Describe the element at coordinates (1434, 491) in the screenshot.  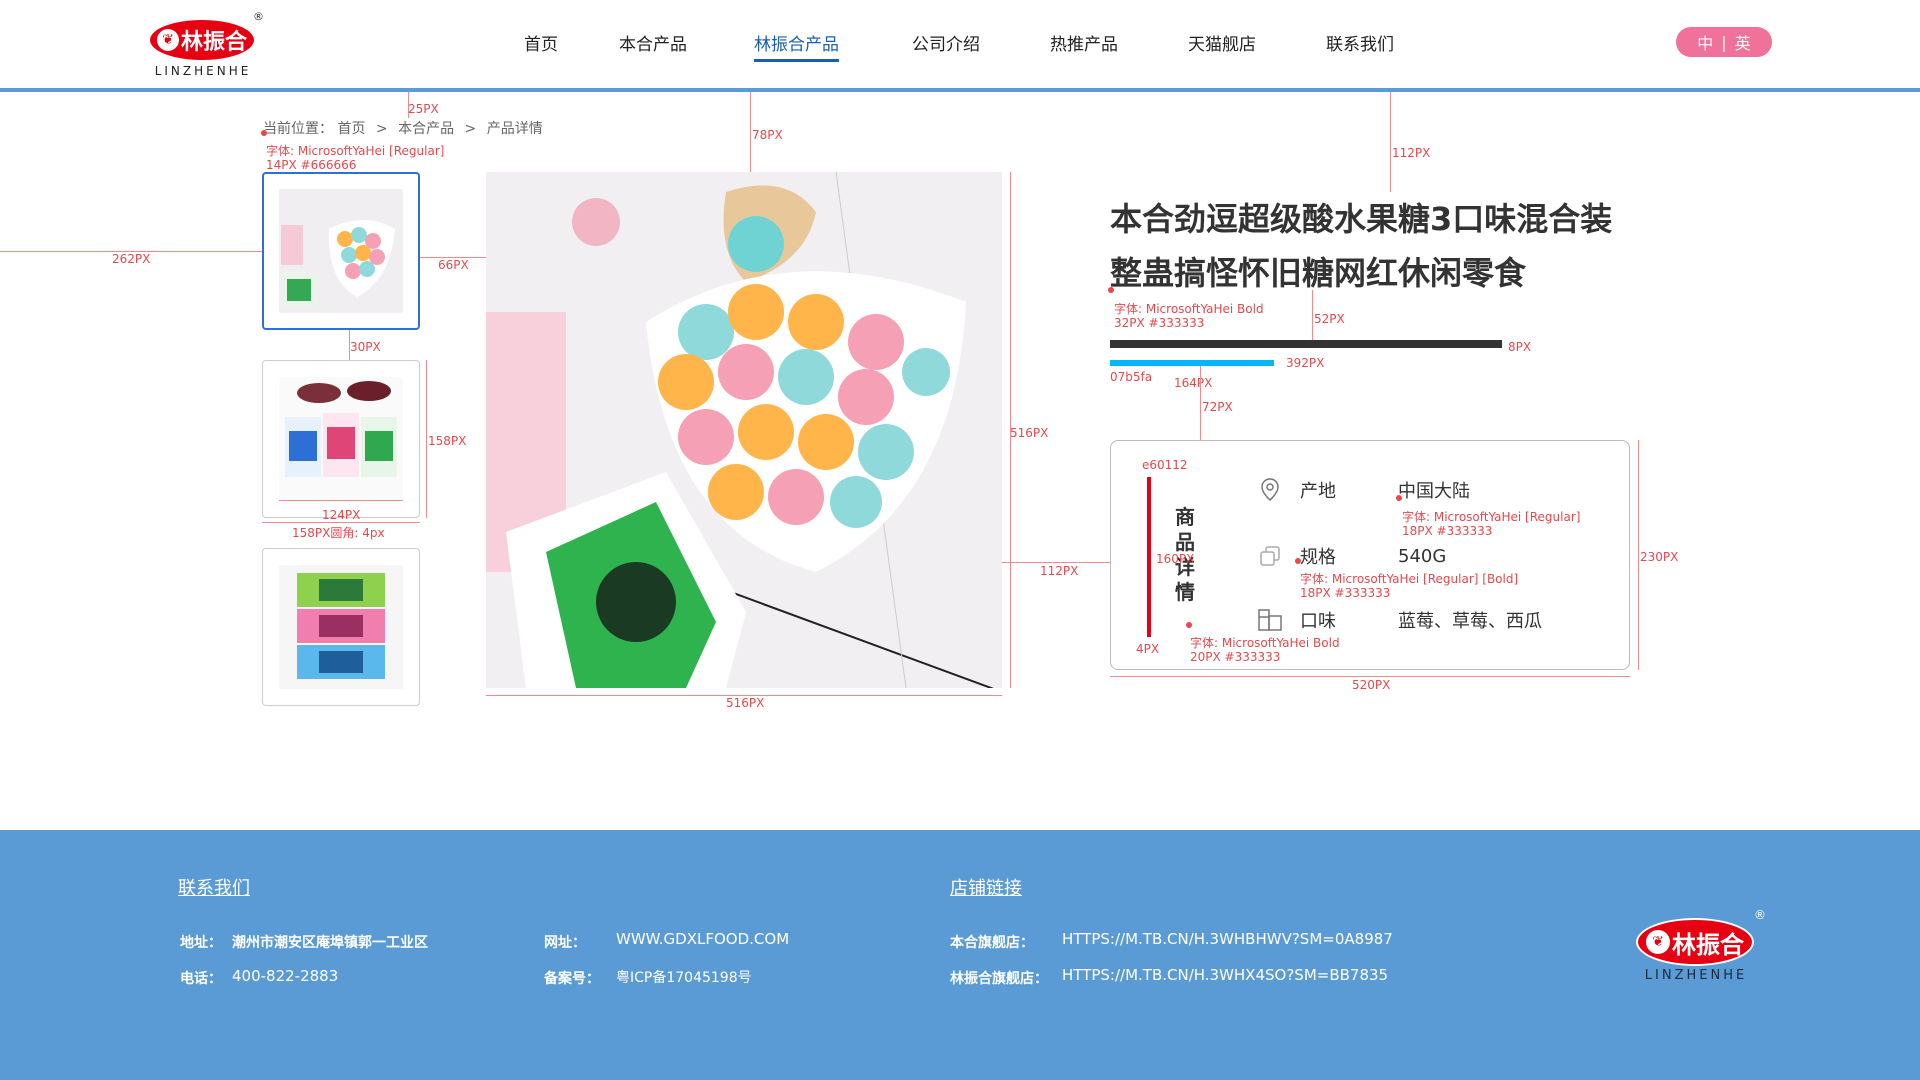
I see `detail-value: 中国大陆` at that location.